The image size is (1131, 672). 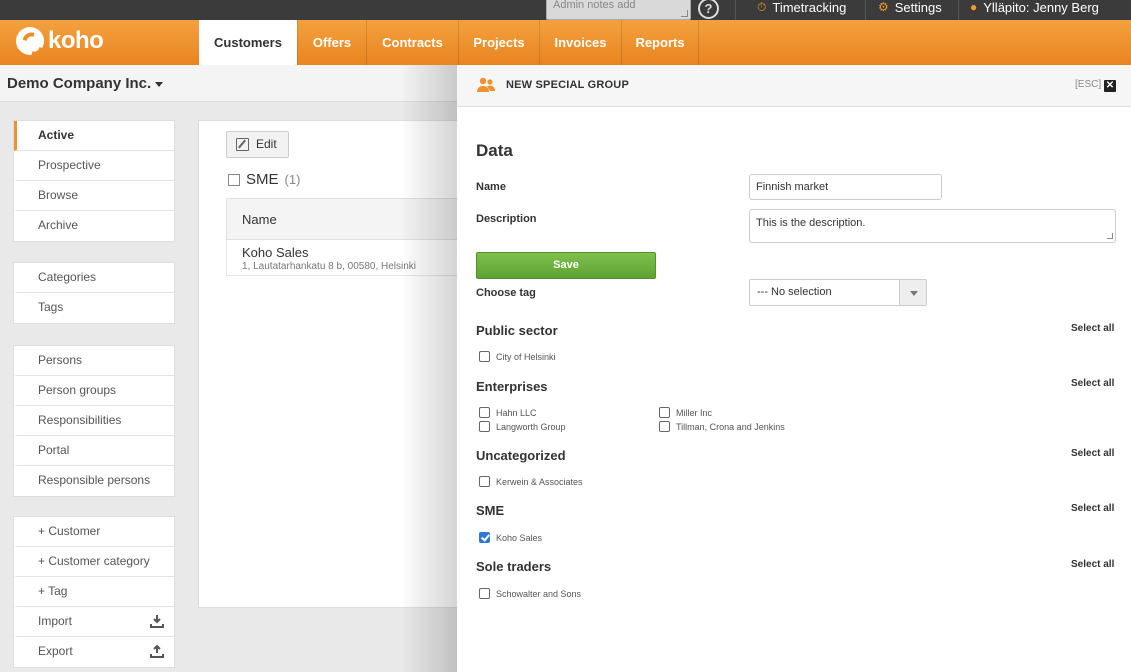 I want to click on tab-contracts: Contracts, so click(x=412, y=42).